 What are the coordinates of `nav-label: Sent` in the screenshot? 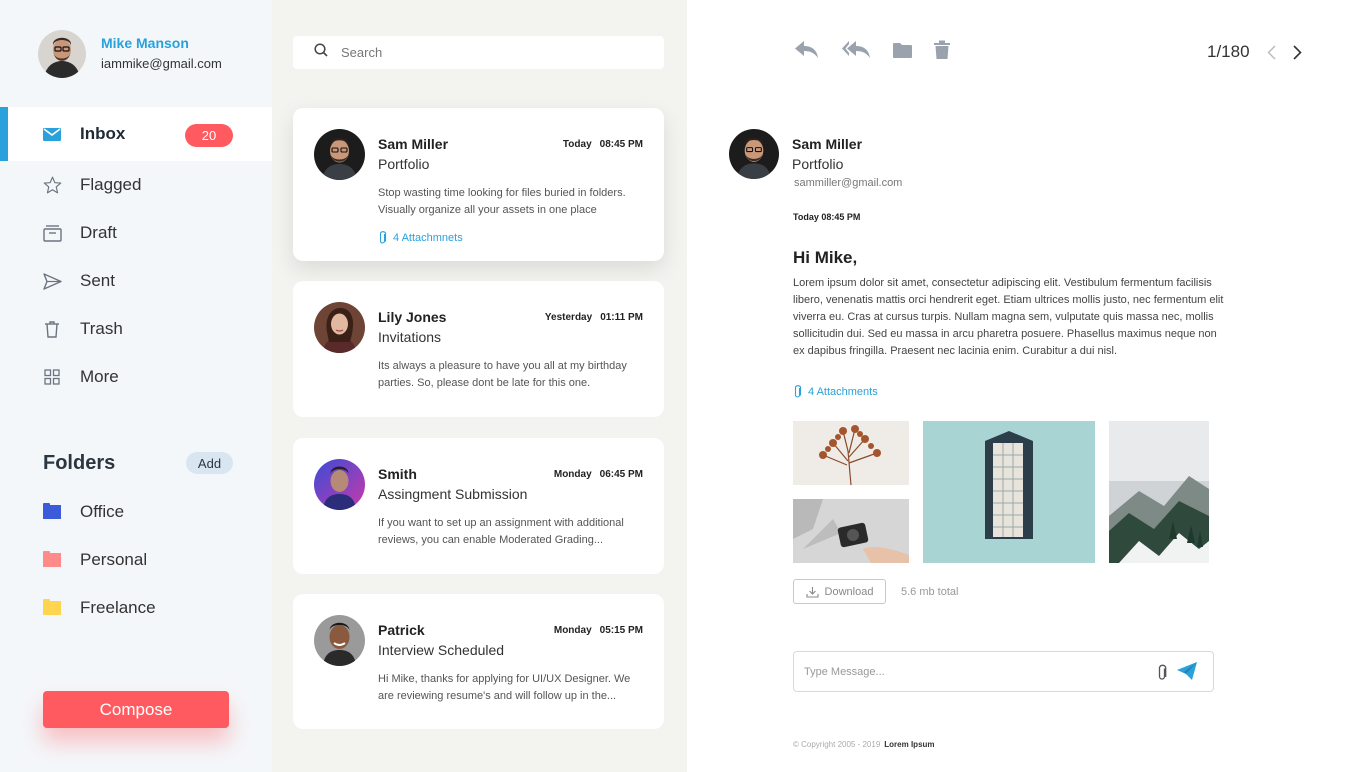 It's located at (97, 280).